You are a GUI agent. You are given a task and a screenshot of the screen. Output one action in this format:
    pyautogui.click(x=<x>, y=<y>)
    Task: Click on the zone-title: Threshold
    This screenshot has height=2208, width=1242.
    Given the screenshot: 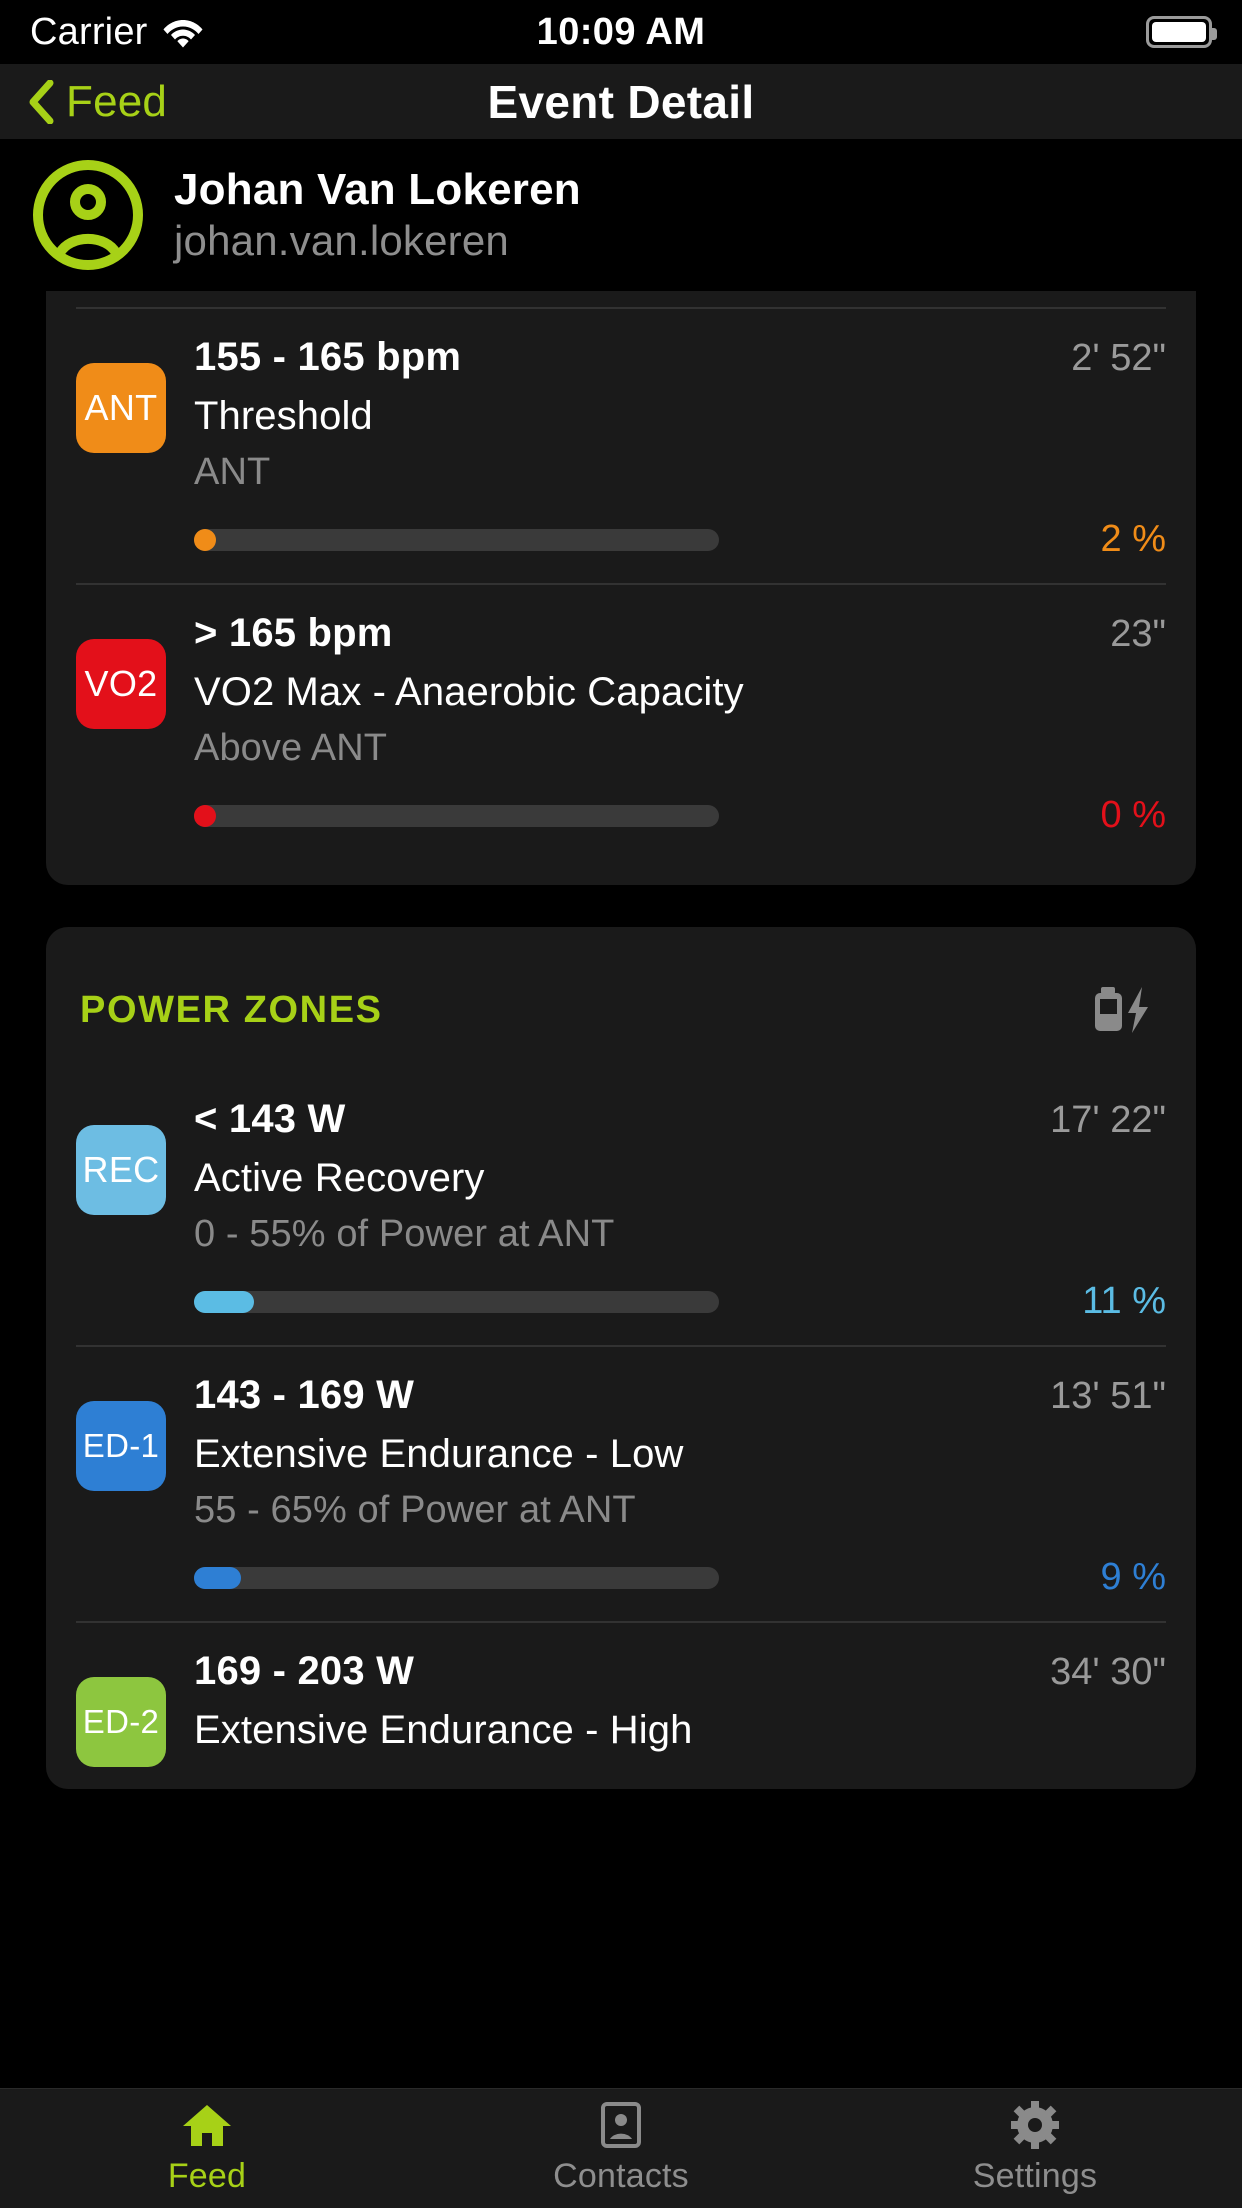 What is the action you would take?
    pyautogui.click(x=283, y=416)
    